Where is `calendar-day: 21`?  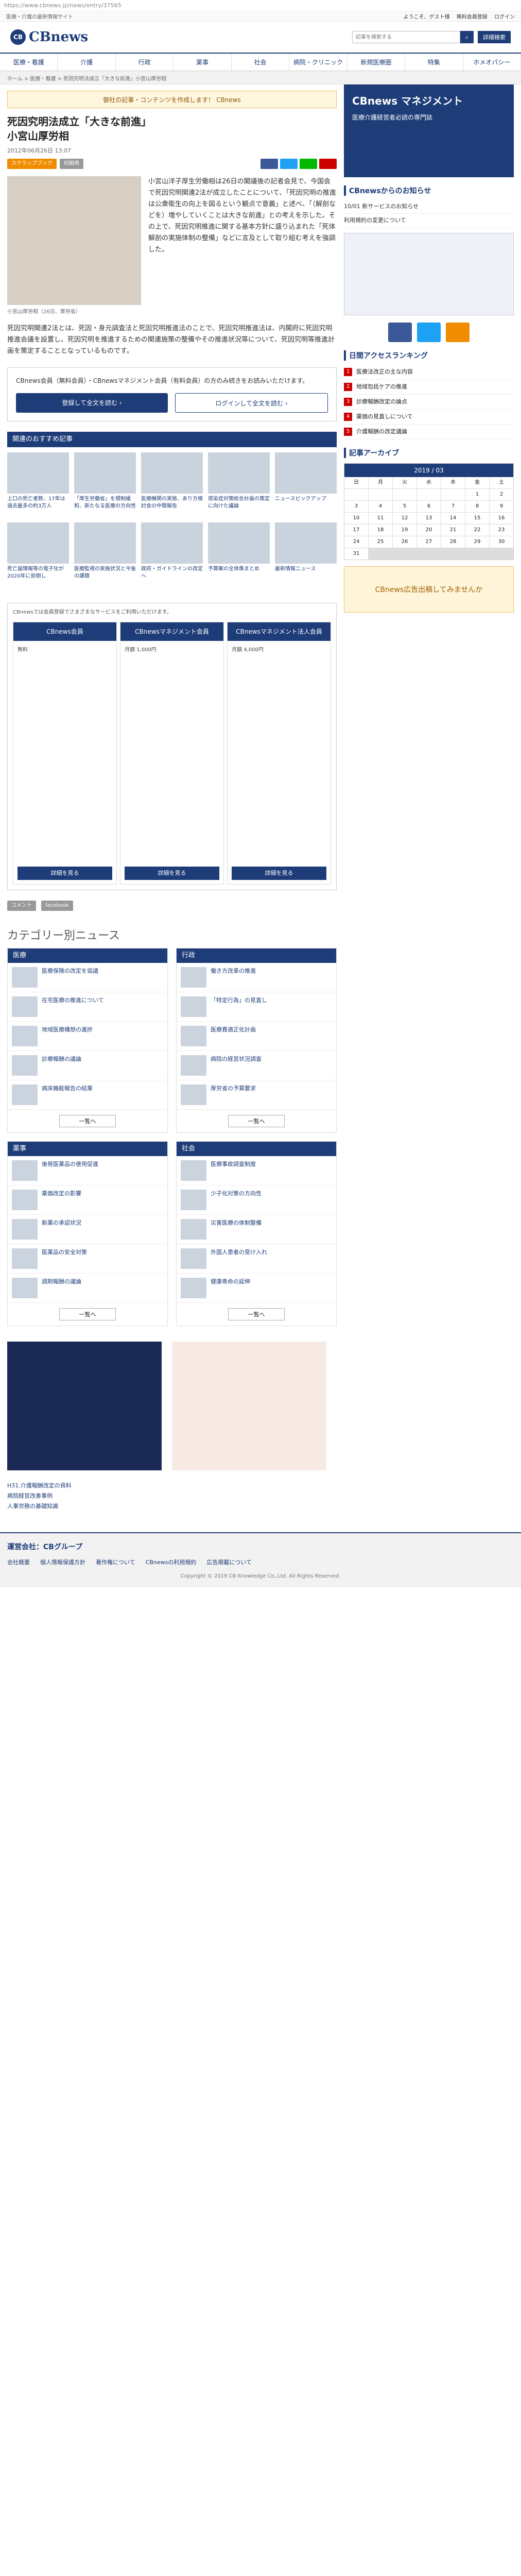
calendar-day: 21 is located at coordinates (453, 530).